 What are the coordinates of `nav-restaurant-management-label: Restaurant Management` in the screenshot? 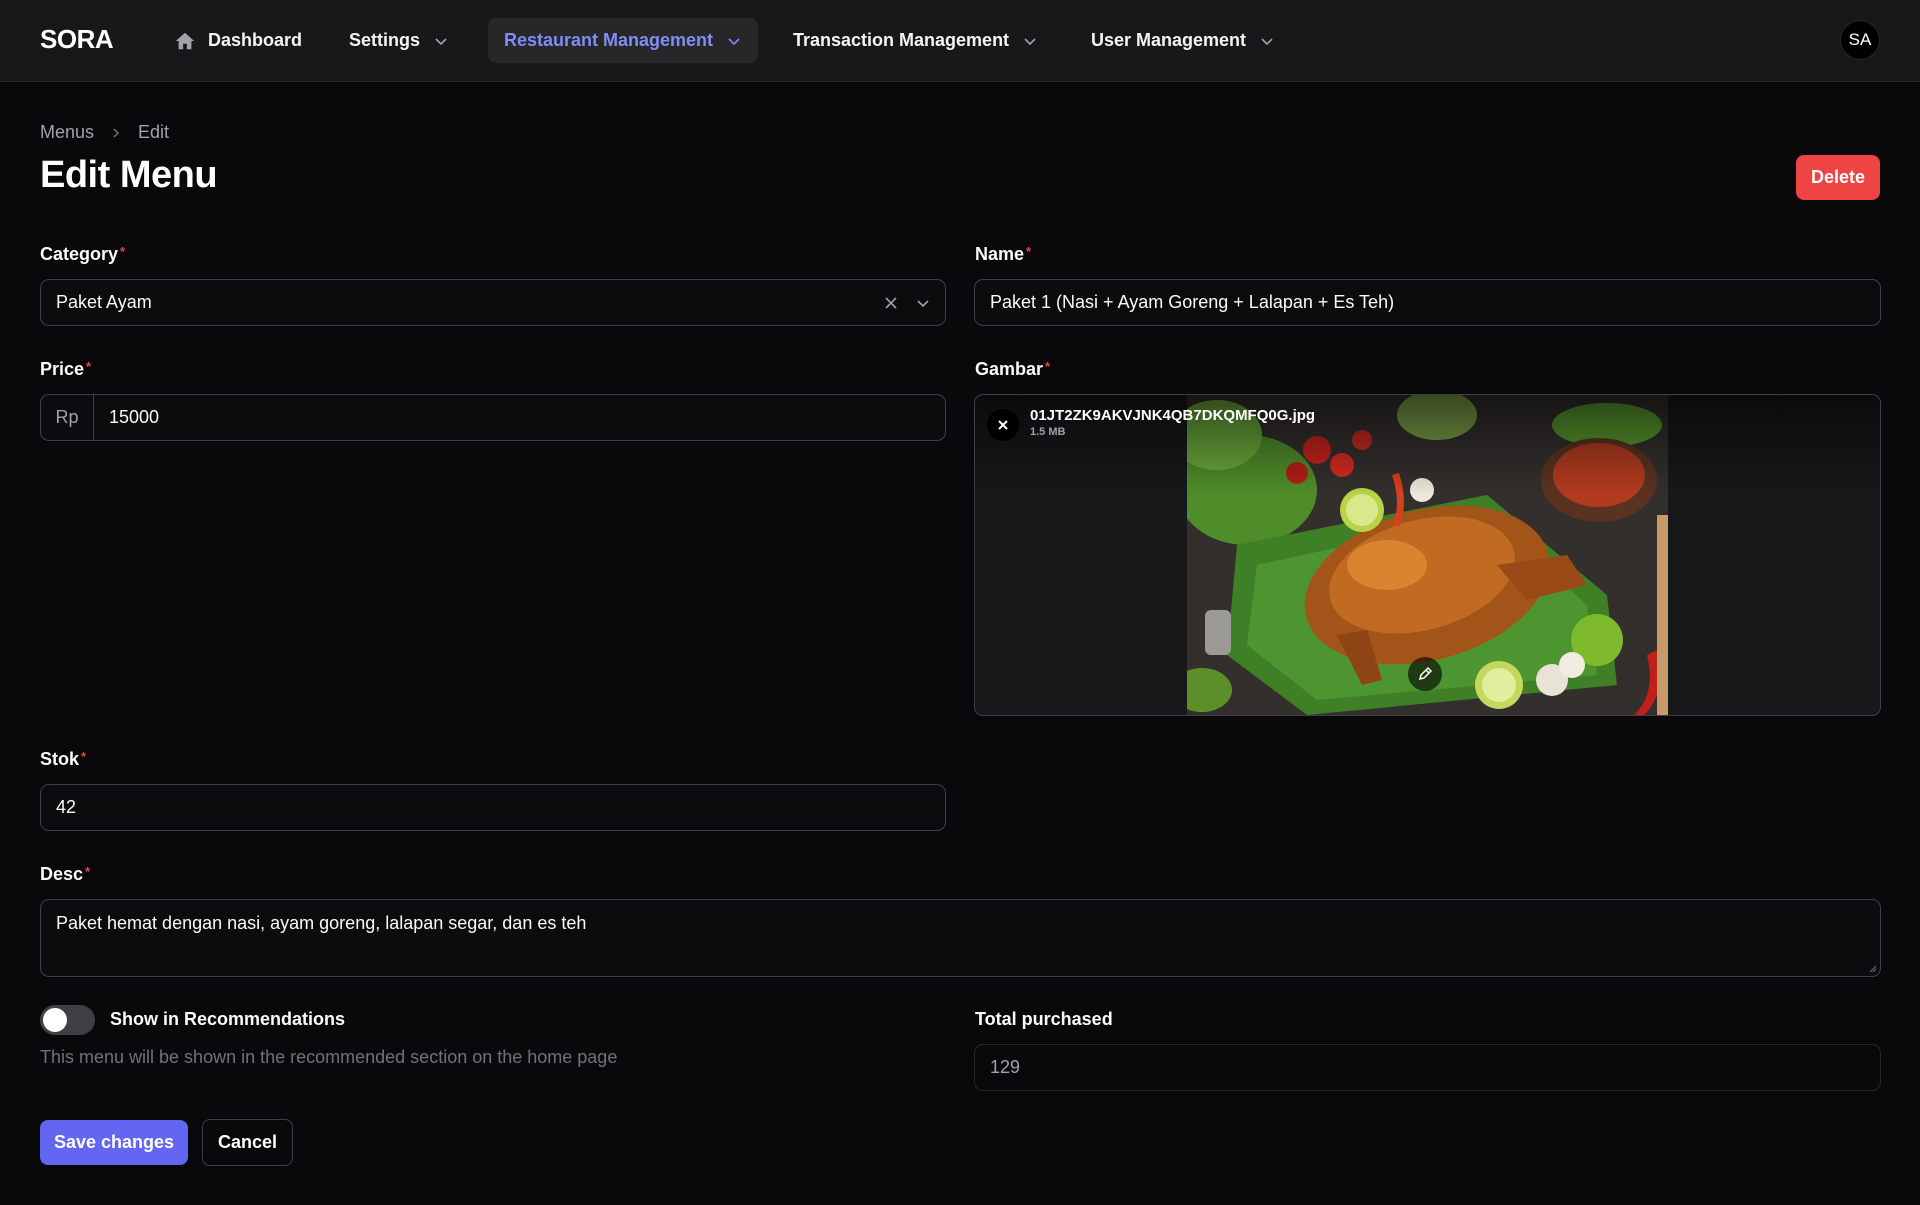 It's located at (609, 40).